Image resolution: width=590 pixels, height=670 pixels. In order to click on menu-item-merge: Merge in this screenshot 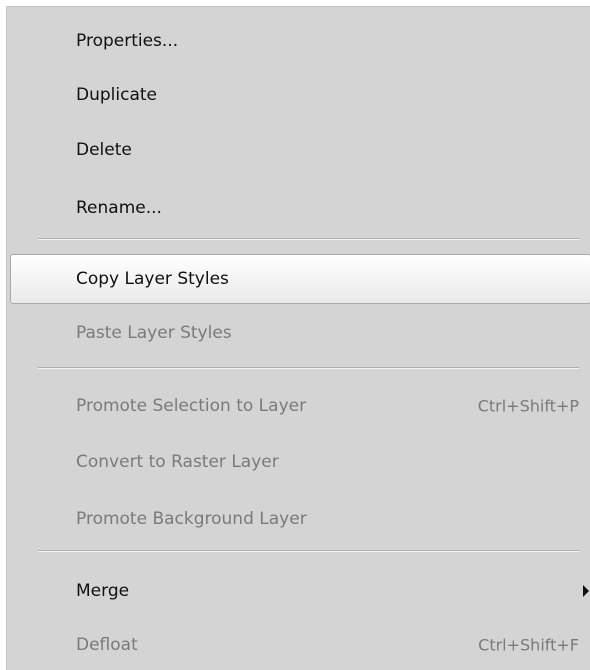, I will do `click(300, 591)`.